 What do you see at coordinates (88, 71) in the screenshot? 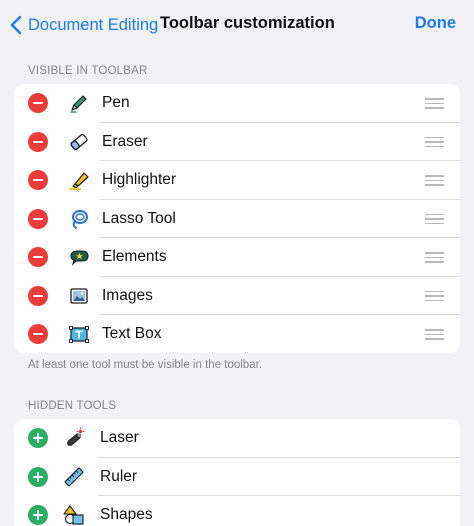
I see `visible-section-header: VISIBLE IN TOOLBAR` at bounding box center [88, 71].